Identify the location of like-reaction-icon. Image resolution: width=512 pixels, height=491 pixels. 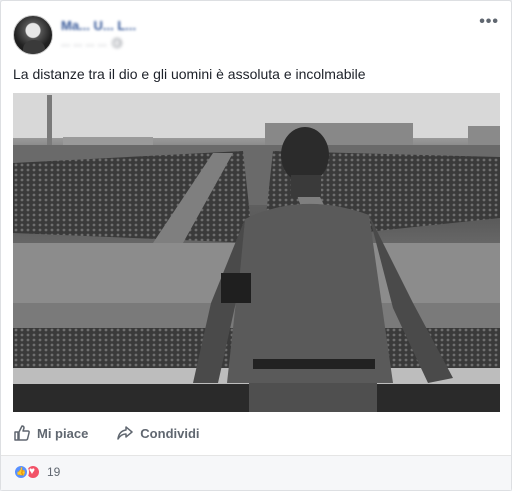
(21, 472).